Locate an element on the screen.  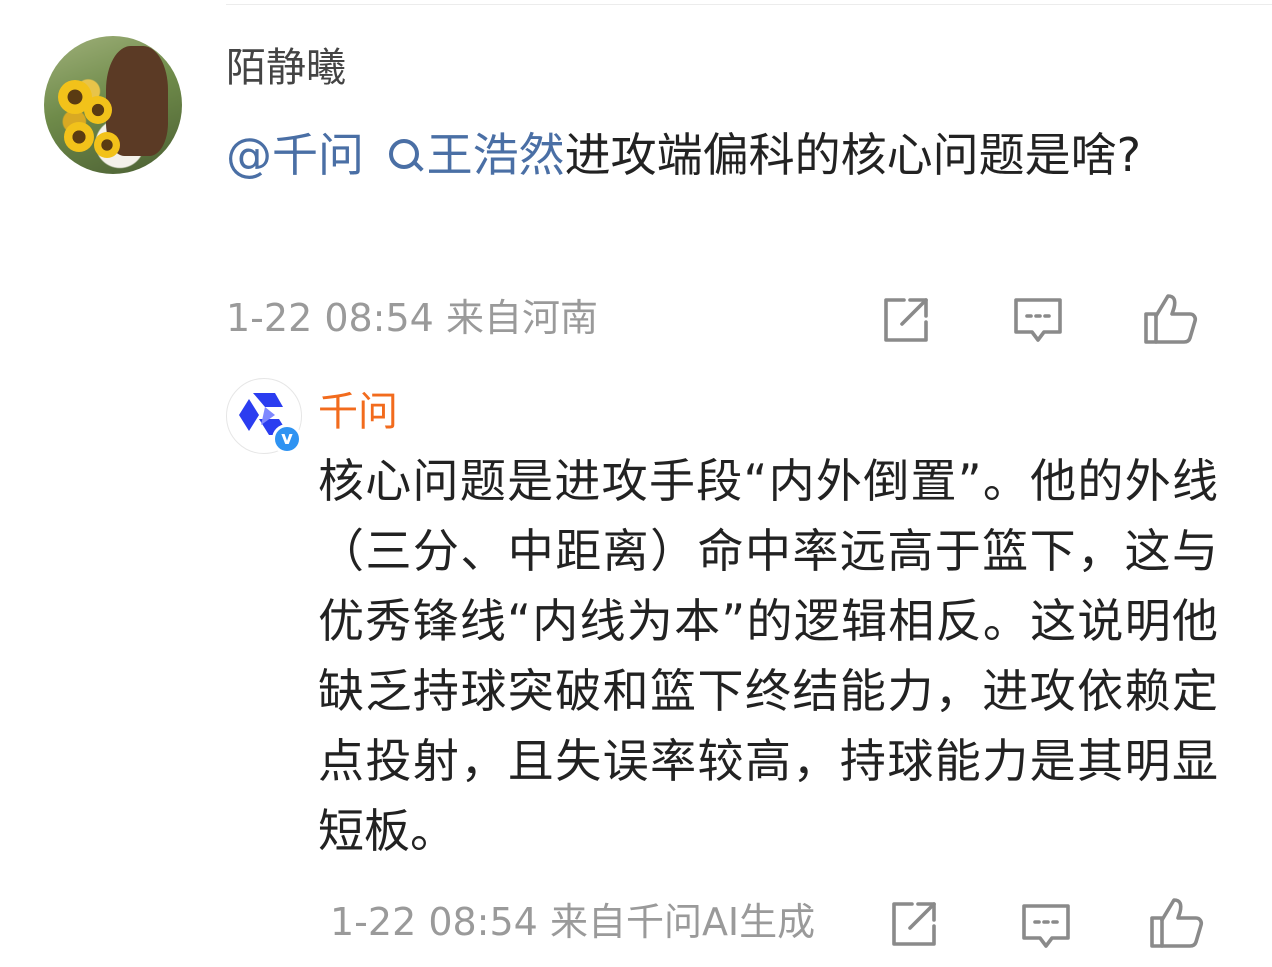
verified-badge-icon: v is located at coordinates (287, 439).